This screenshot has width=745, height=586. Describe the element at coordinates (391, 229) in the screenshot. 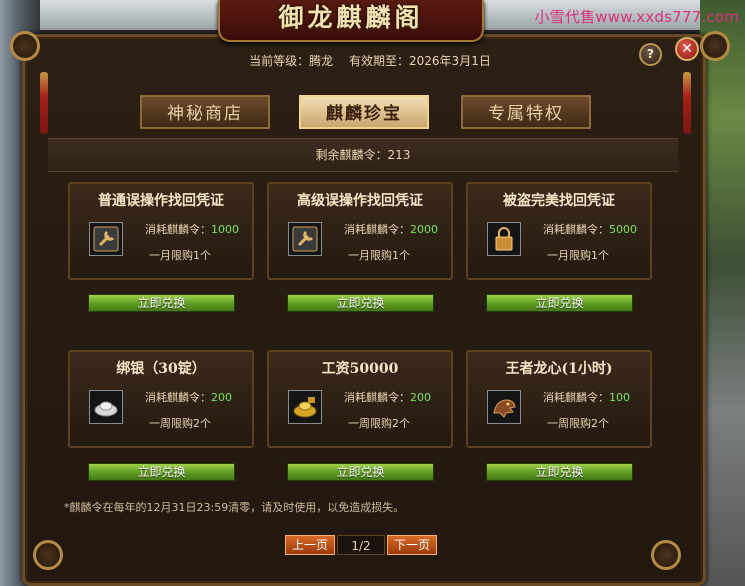

I see `item-cost: 消耗麒麟令：2000` at that location.